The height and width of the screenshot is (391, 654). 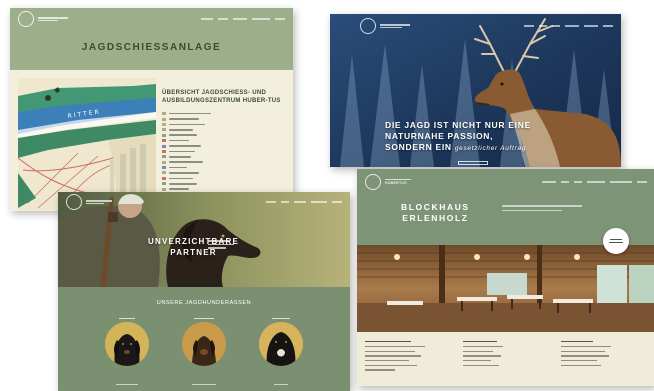 I want to click on page-intro-text, so click(x=547, y=209).